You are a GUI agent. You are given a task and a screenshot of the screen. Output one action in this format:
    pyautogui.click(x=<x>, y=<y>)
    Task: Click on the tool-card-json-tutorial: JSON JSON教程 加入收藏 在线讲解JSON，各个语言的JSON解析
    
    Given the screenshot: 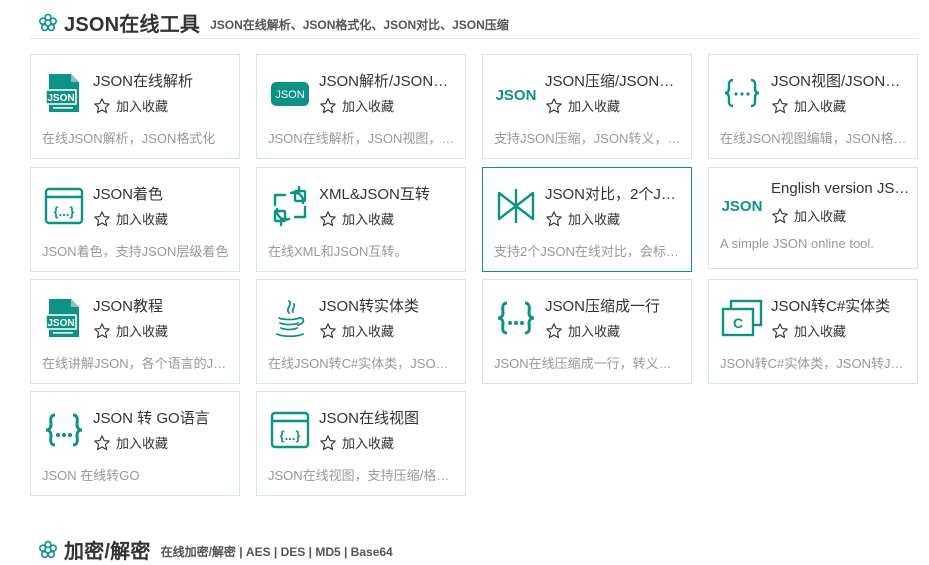 What is the action you would take?
    pyautogui.click(x=135, y=331)
    